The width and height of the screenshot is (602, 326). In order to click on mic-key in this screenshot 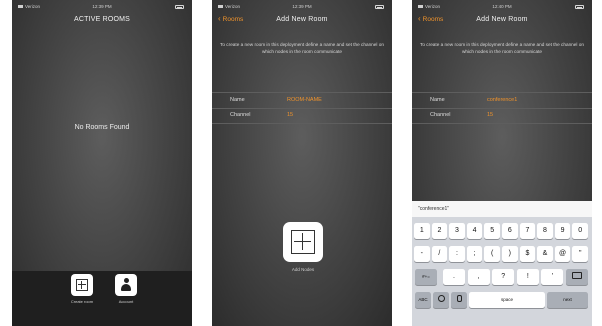, I will do `click(459, 300)`.